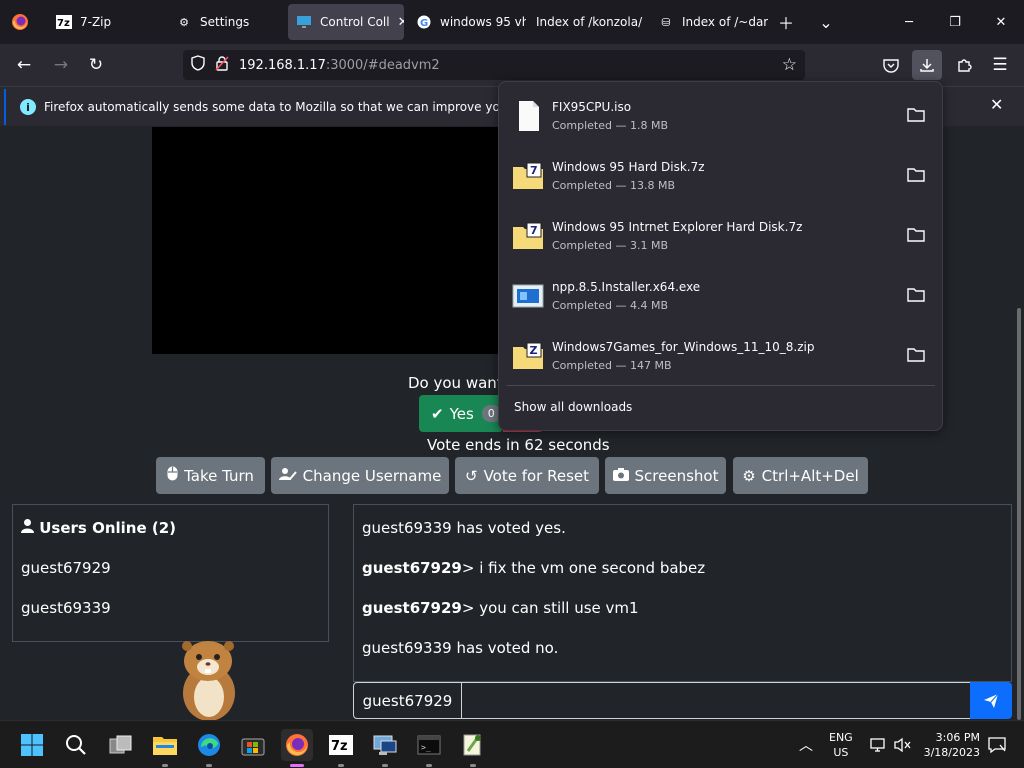 The height and width of the screenshot is (768, 1024). I want to click on input-language-indicator: ENG US, so click(841, 745).